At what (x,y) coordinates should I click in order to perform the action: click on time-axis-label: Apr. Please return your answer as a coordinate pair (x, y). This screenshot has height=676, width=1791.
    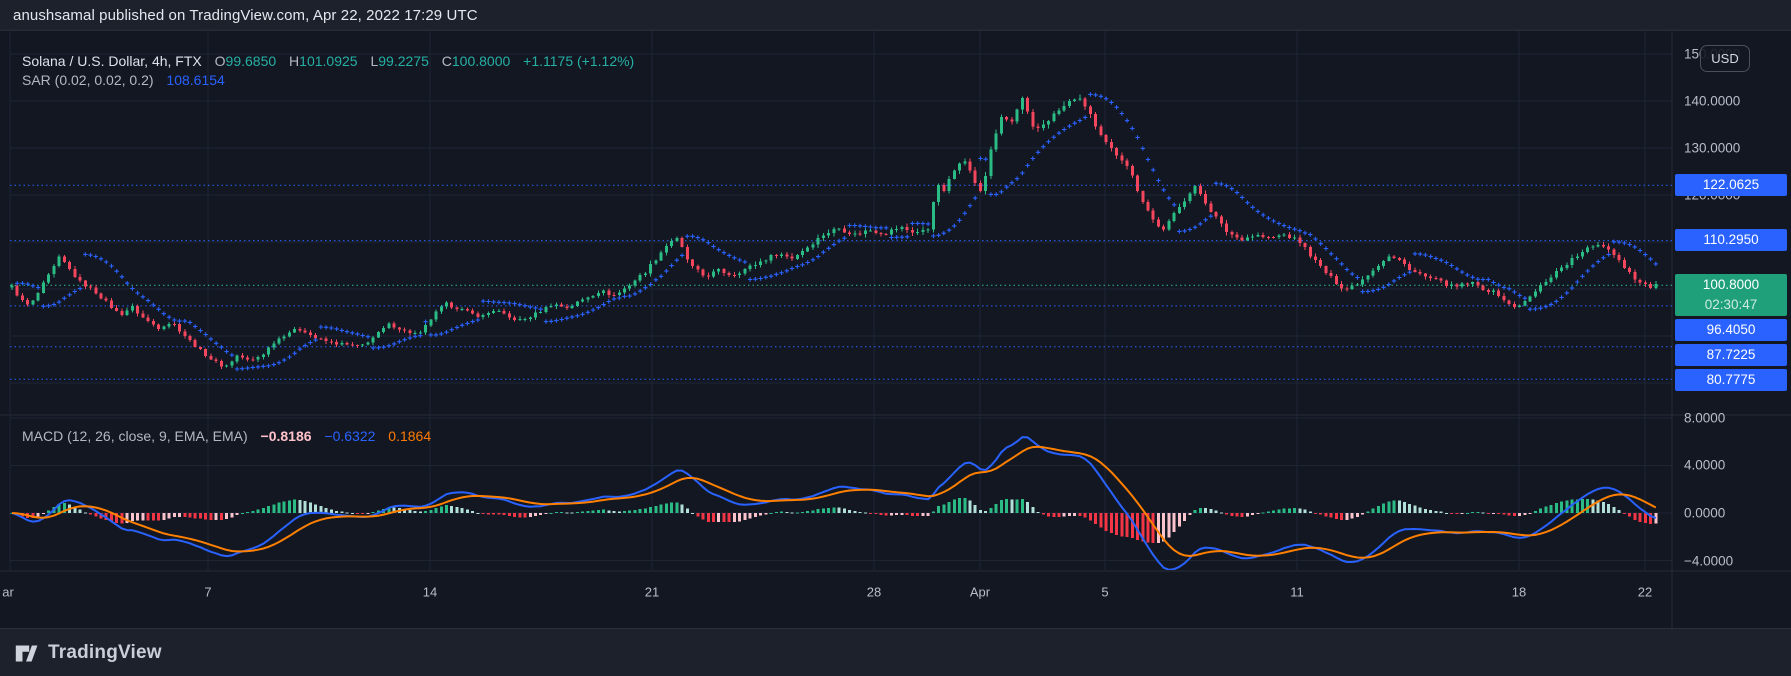
    Looking at the image, I should click on (980, 592).